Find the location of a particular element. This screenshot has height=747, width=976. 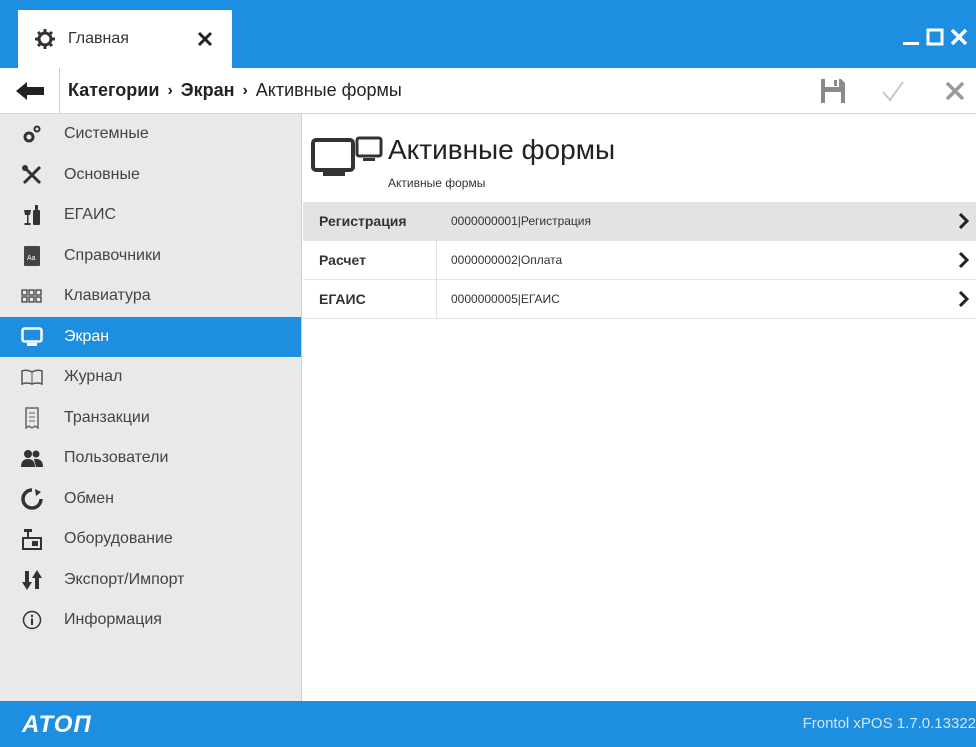

keyboard-icon is located at coordinates (32, 296).